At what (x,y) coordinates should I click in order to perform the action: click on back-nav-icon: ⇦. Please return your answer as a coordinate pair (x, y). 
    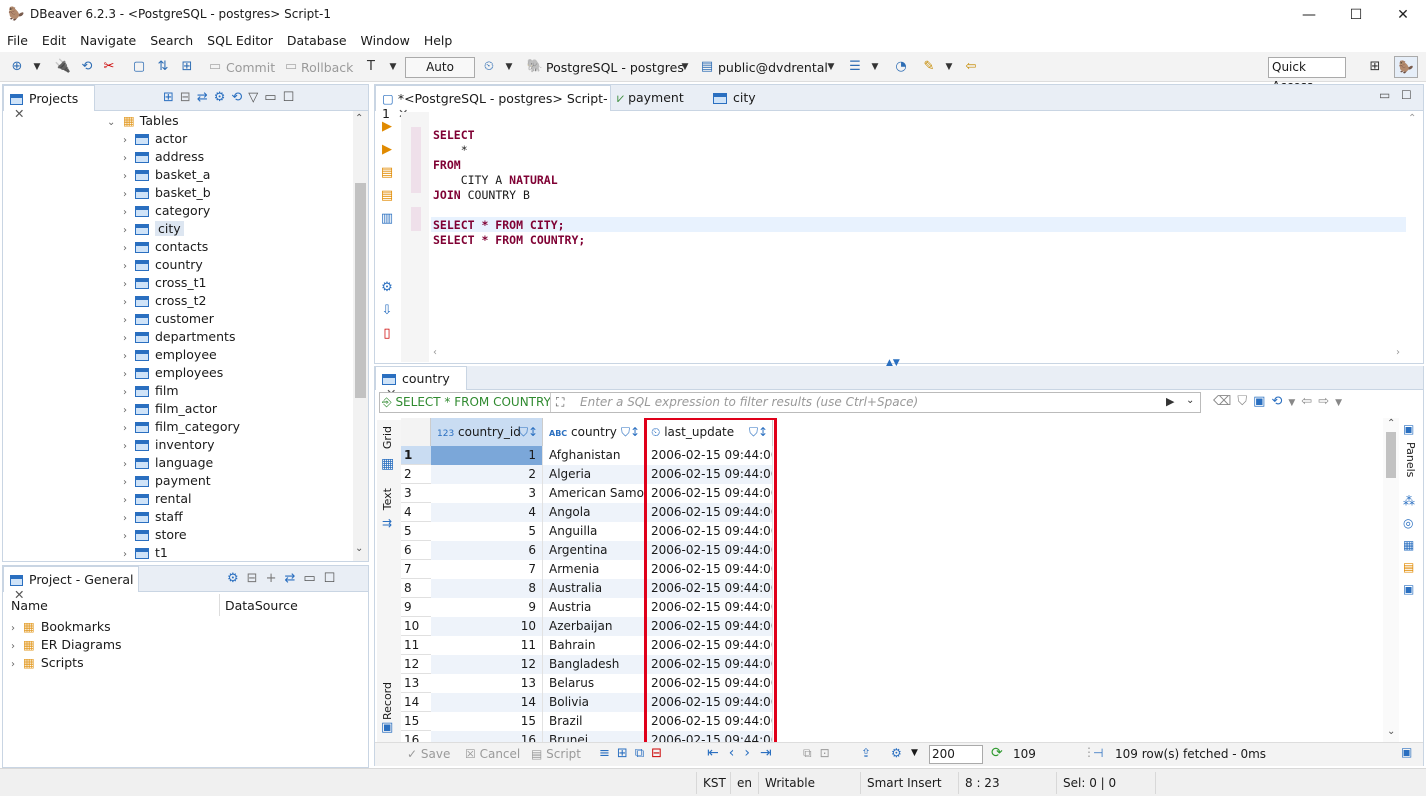
    Looking at the image, I should click on (971, 67).